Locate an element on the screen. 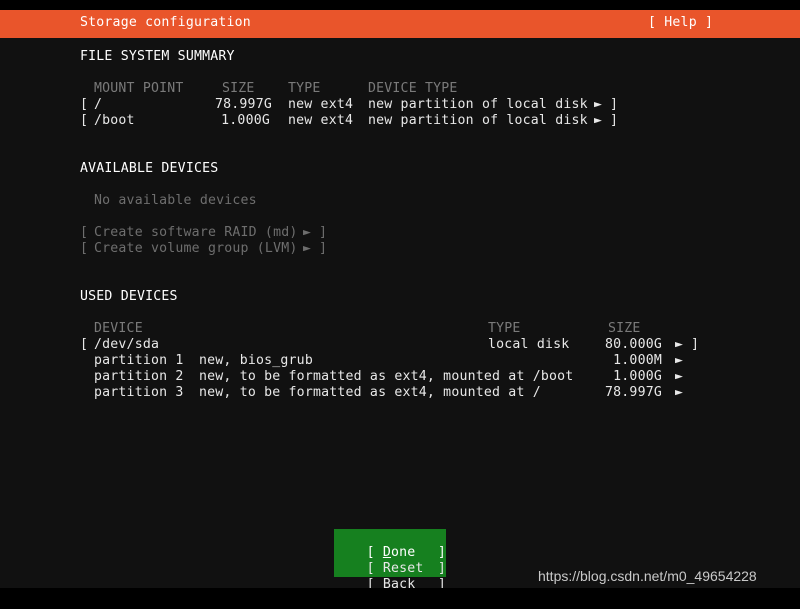 The width and height of the screenshot is (800, 609). partition-size: 1.000M is located at coordinates (637, 360).